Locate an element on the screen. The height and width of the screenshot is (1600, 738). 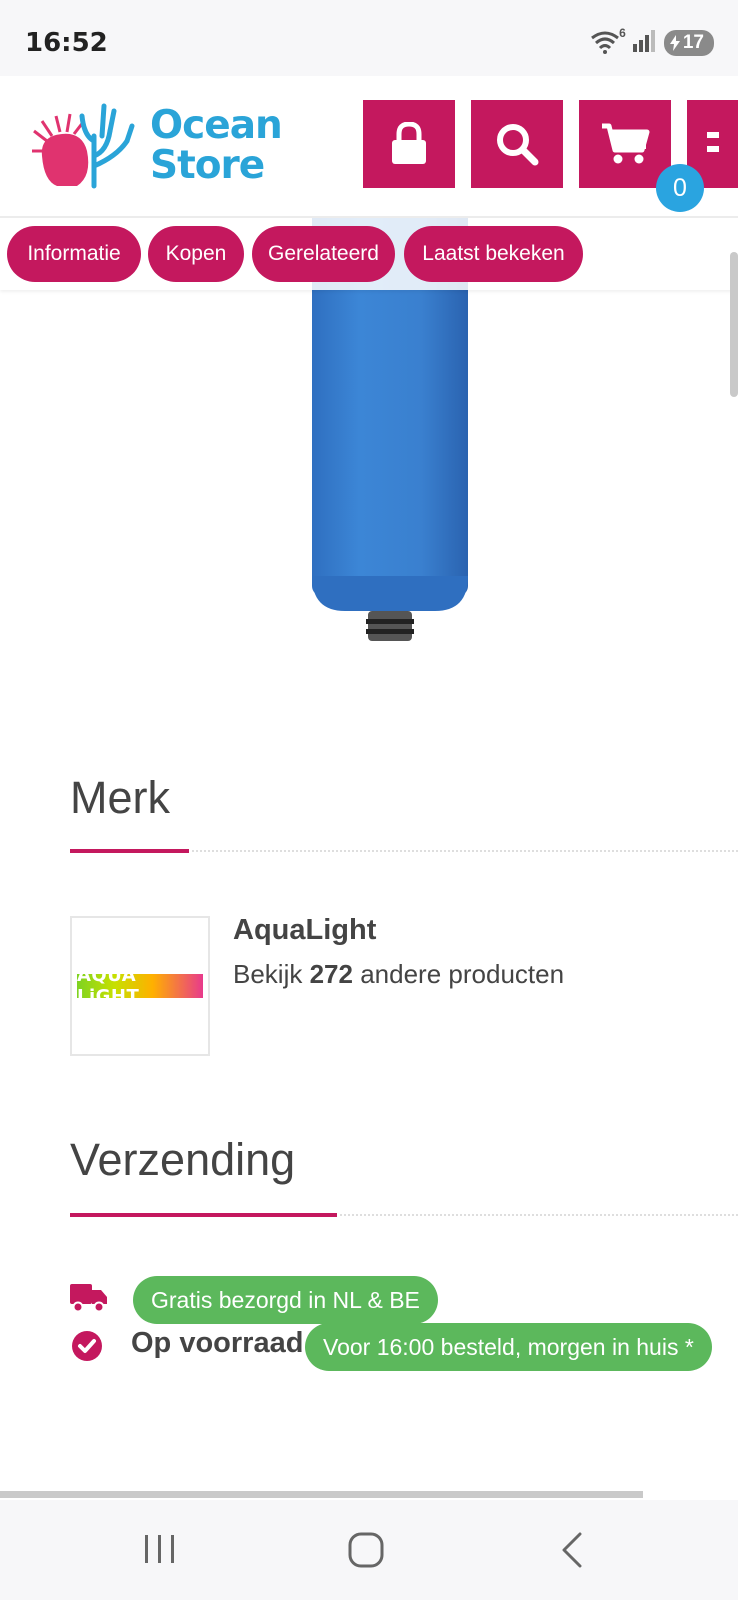
cart-button is located at coordinates (625, 144).